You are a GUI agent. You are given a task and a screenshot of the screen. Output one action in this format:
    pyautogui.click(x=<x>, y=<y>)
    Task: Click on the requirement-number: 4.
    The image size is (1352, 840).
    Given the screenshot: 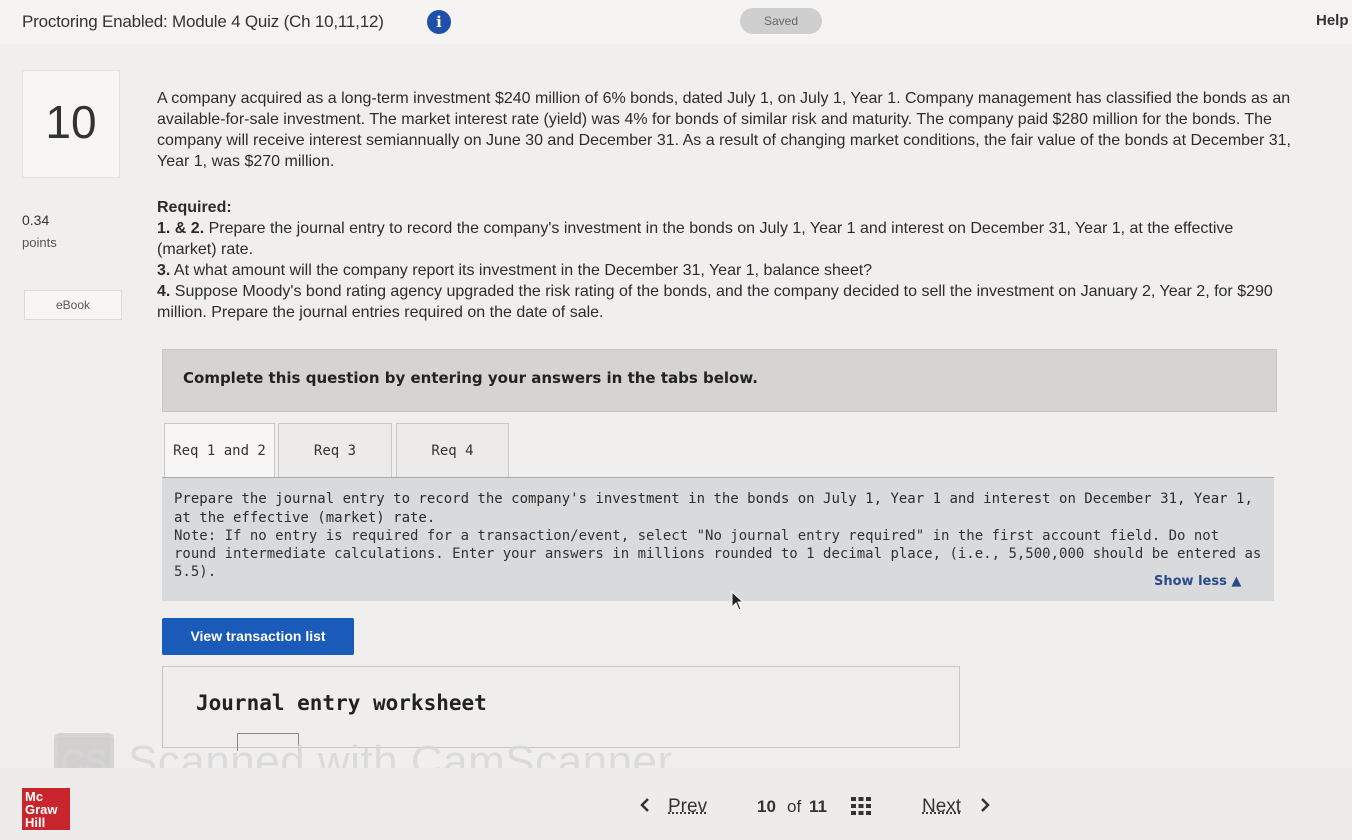 What is the action you would take?
    pyautogui.click(x=164, y=291)
    